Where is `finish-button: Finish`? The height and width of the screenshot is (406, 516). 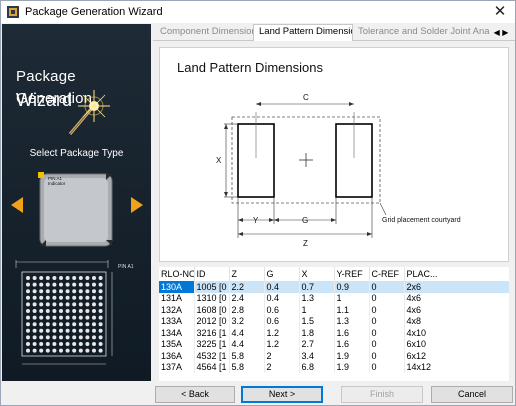 finish-button: Finish is located at coordinates (382, 394).